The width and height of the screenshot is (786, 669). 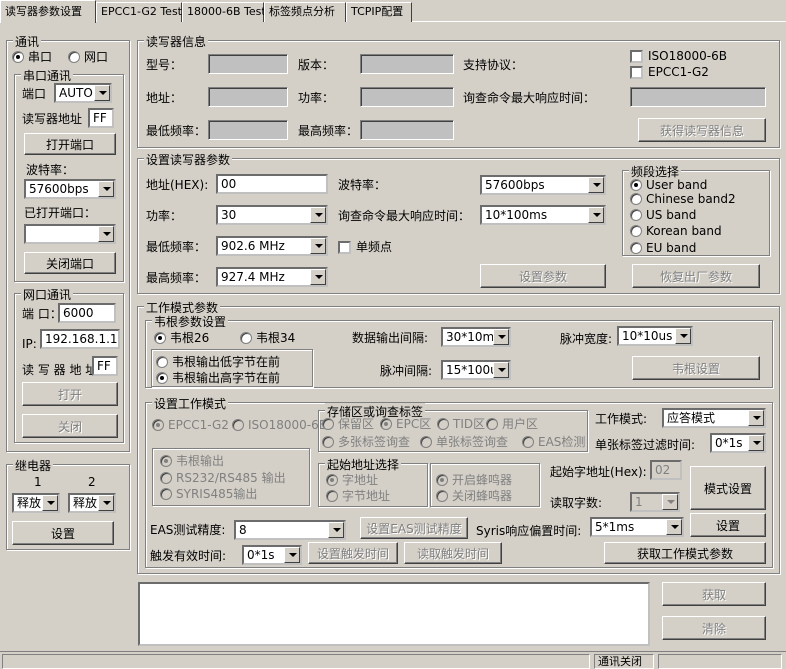 What do you see at coordinates (669, 72) in the screenshot?
I see `epcc1-checkbox: EPCC1-G2` at bounding box center [669, 72].